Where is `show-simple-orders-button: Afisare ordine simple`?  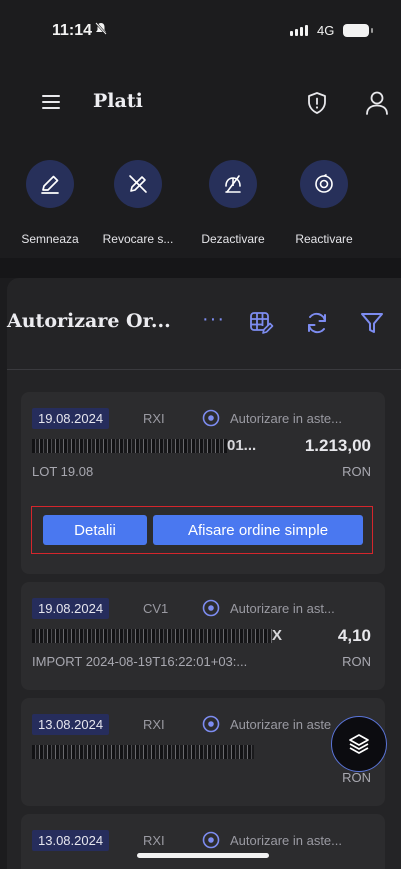
show-simple-orders-button: Afisare ordine simple is located at coordinates (258, 530).